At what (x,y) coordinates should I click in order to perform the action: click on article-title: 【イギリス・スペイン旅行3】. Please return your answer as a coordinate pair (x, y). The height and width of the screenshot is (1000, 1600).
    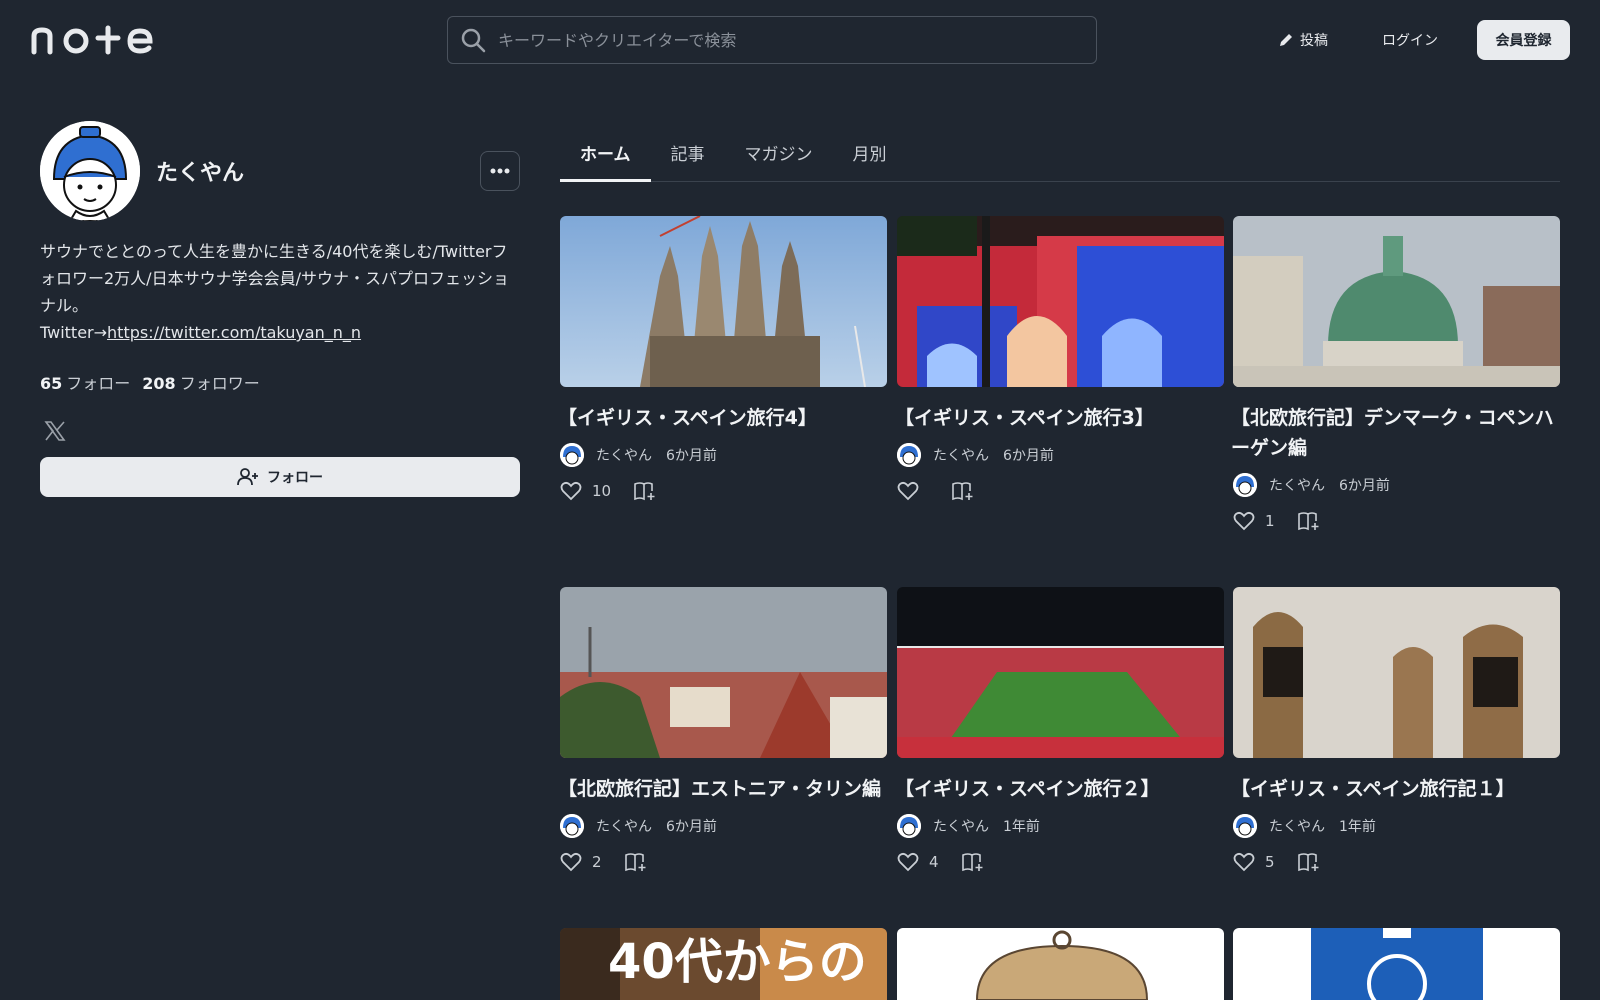
    Looking at the image, I should click on (1059, 418).